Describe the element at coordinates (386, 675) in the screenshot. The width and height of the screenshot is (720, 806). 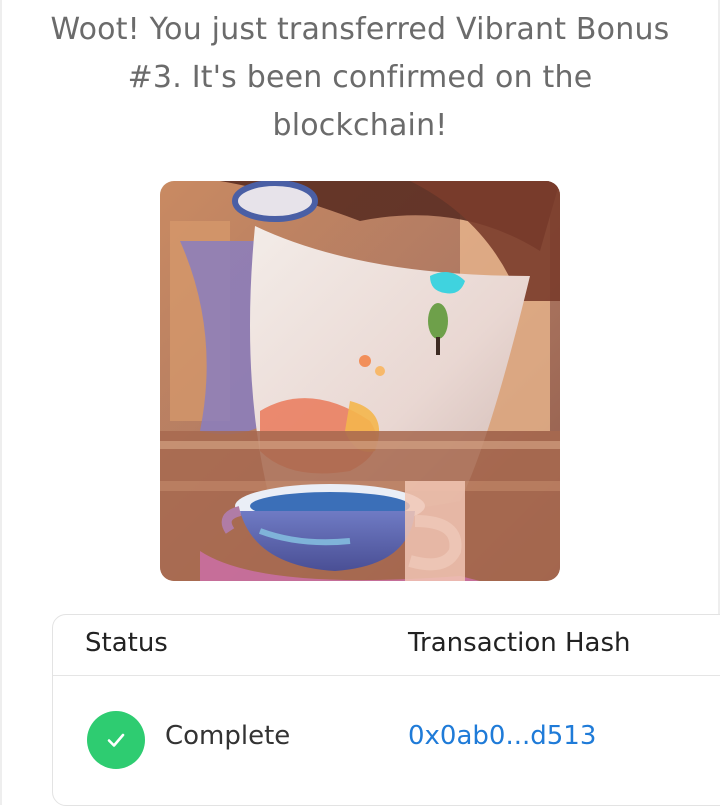
I see `header-divider` at that location.